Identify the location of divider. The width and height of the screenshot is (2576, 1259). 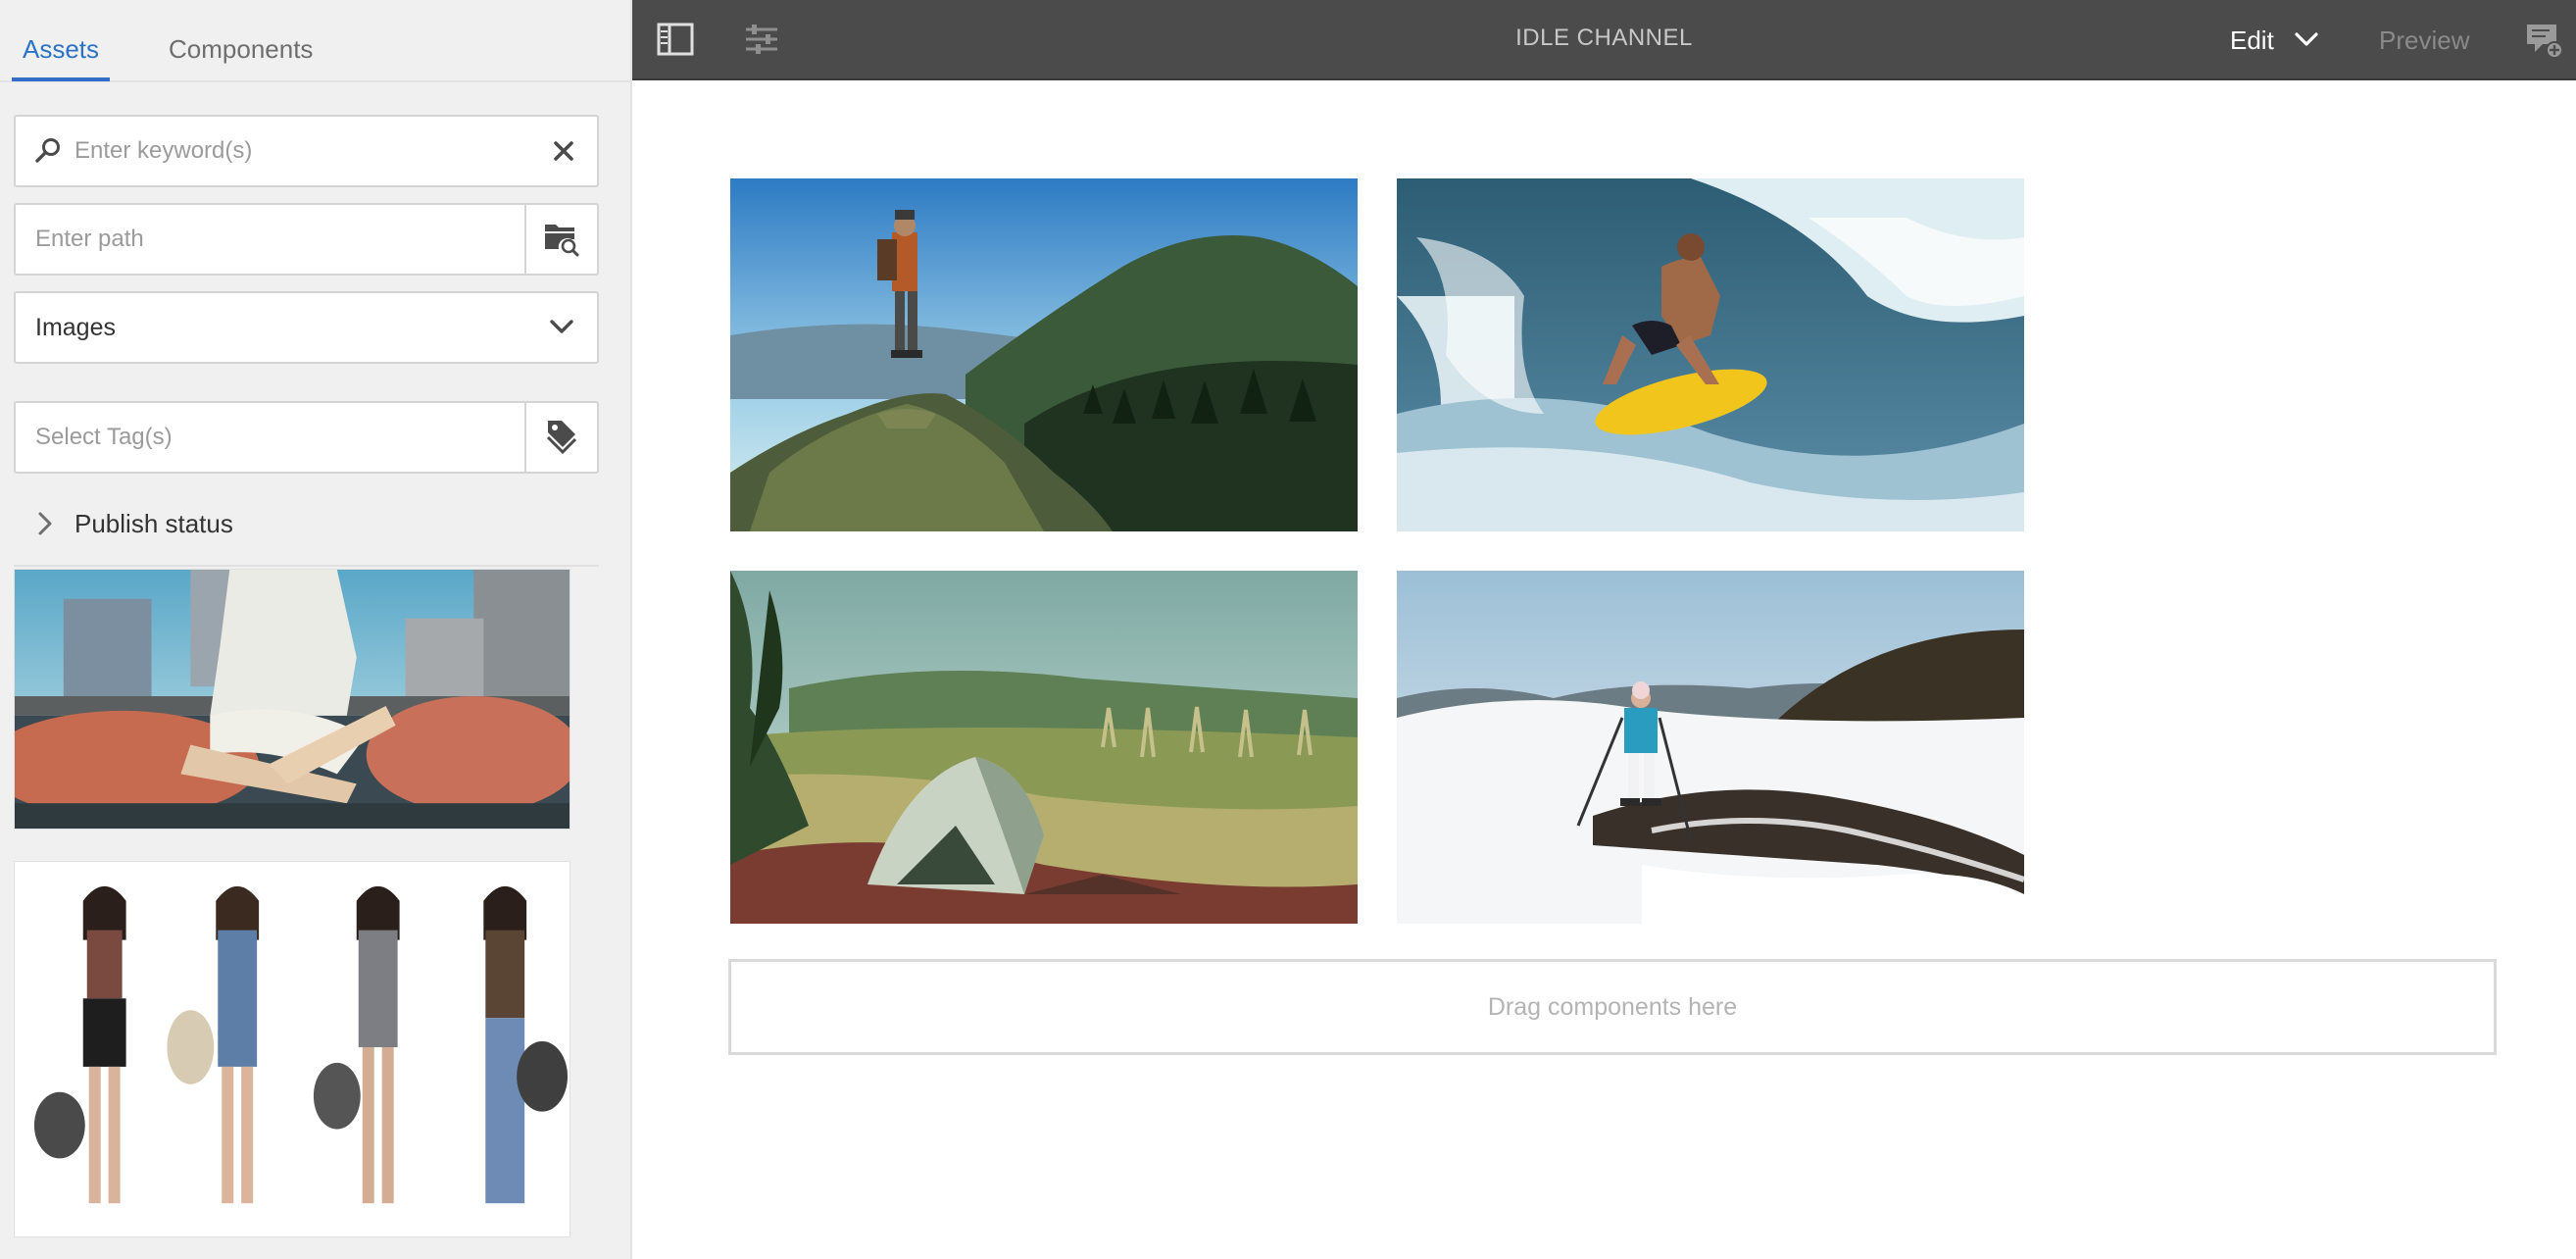
(306, 566).